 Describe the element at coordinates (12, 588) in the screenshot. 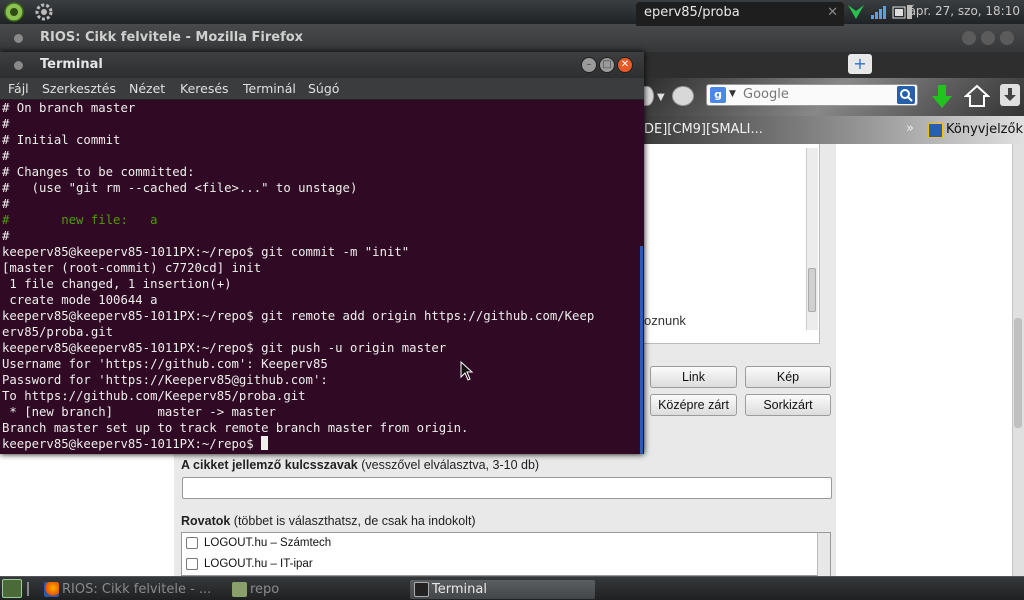

I see `show-desktop-icon` at that location.